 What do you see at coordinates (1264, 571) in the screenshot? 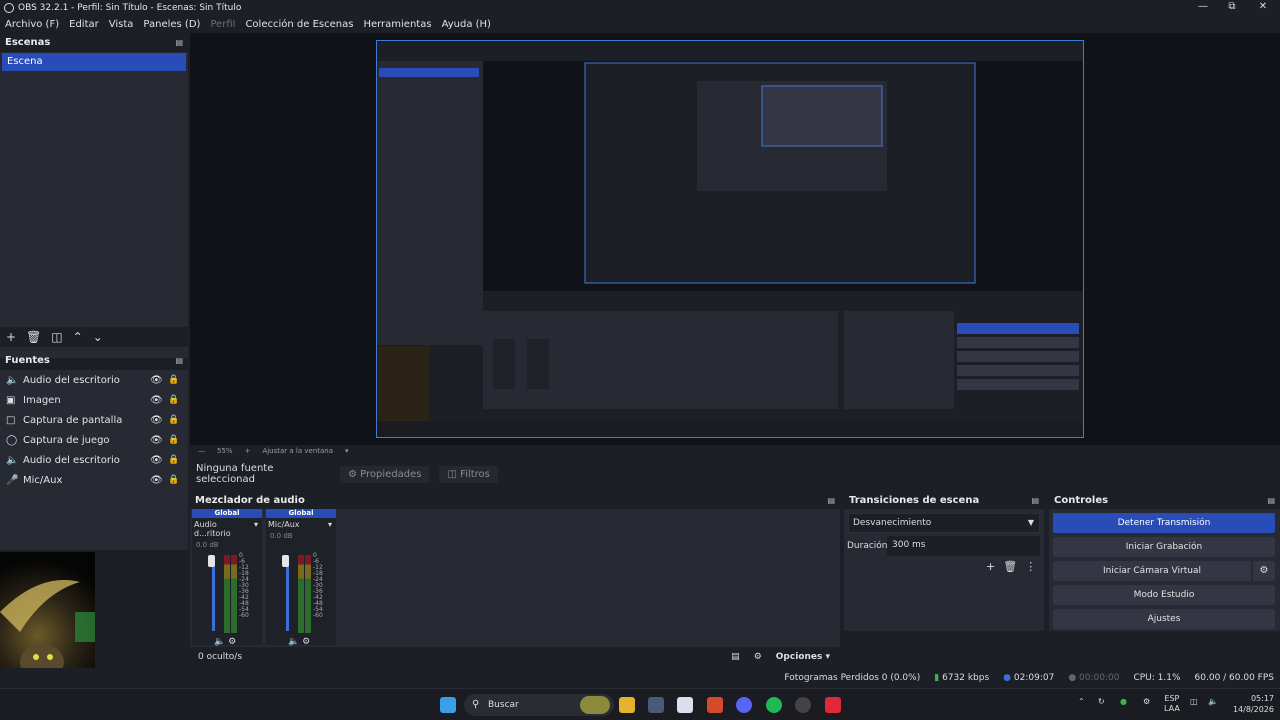
I see `virtual-camera-gear-icon: ⚙` at bounding box center [1264, 571].